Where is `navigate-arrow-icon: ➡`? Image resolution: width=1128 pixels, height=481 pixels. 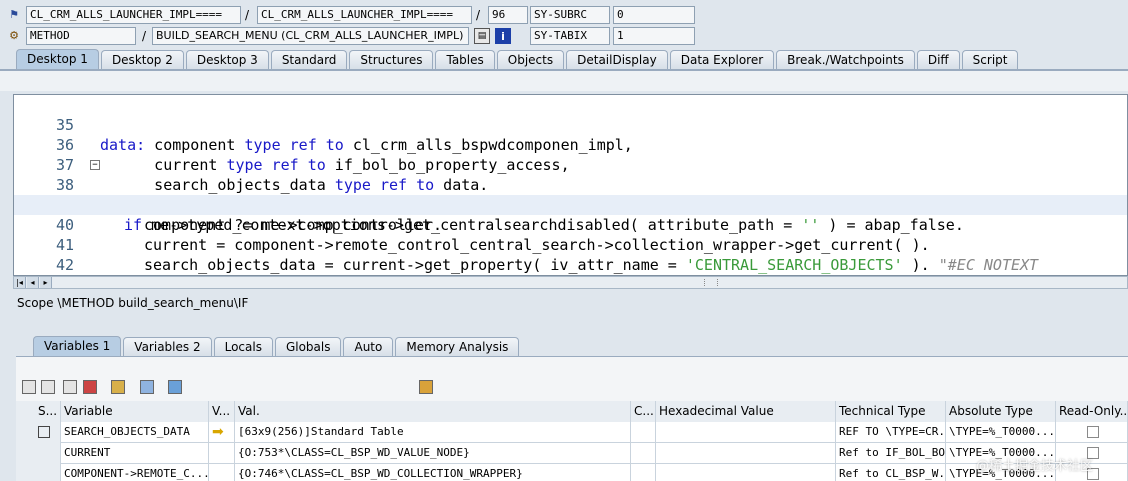
navigate-arrow-icon: ➡ is located at coordinates (222, 432).